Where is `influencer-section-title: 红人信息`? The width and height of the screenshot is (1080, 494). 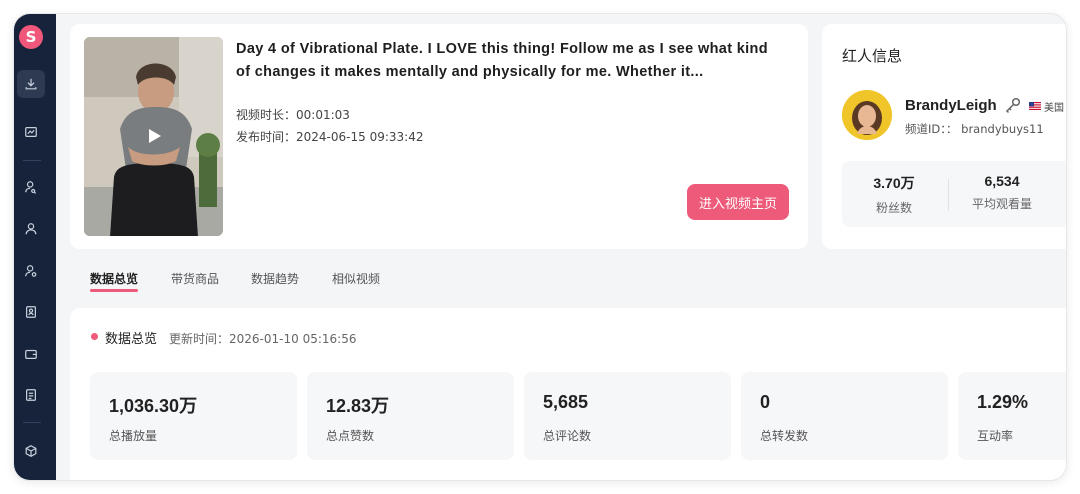
influencer-section-title: 红人信息 is located at coordinates (872, 56).